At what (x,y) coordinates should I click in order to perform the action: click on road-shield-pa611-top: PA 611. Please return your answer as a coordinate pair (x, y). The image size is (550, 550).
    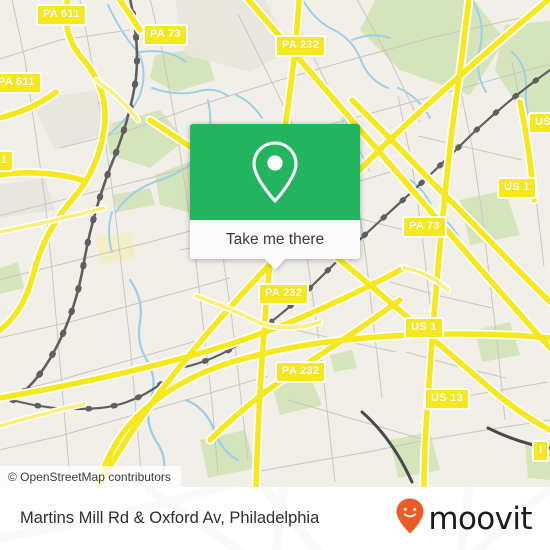
    Looking at the image, I should click on (61, 15).